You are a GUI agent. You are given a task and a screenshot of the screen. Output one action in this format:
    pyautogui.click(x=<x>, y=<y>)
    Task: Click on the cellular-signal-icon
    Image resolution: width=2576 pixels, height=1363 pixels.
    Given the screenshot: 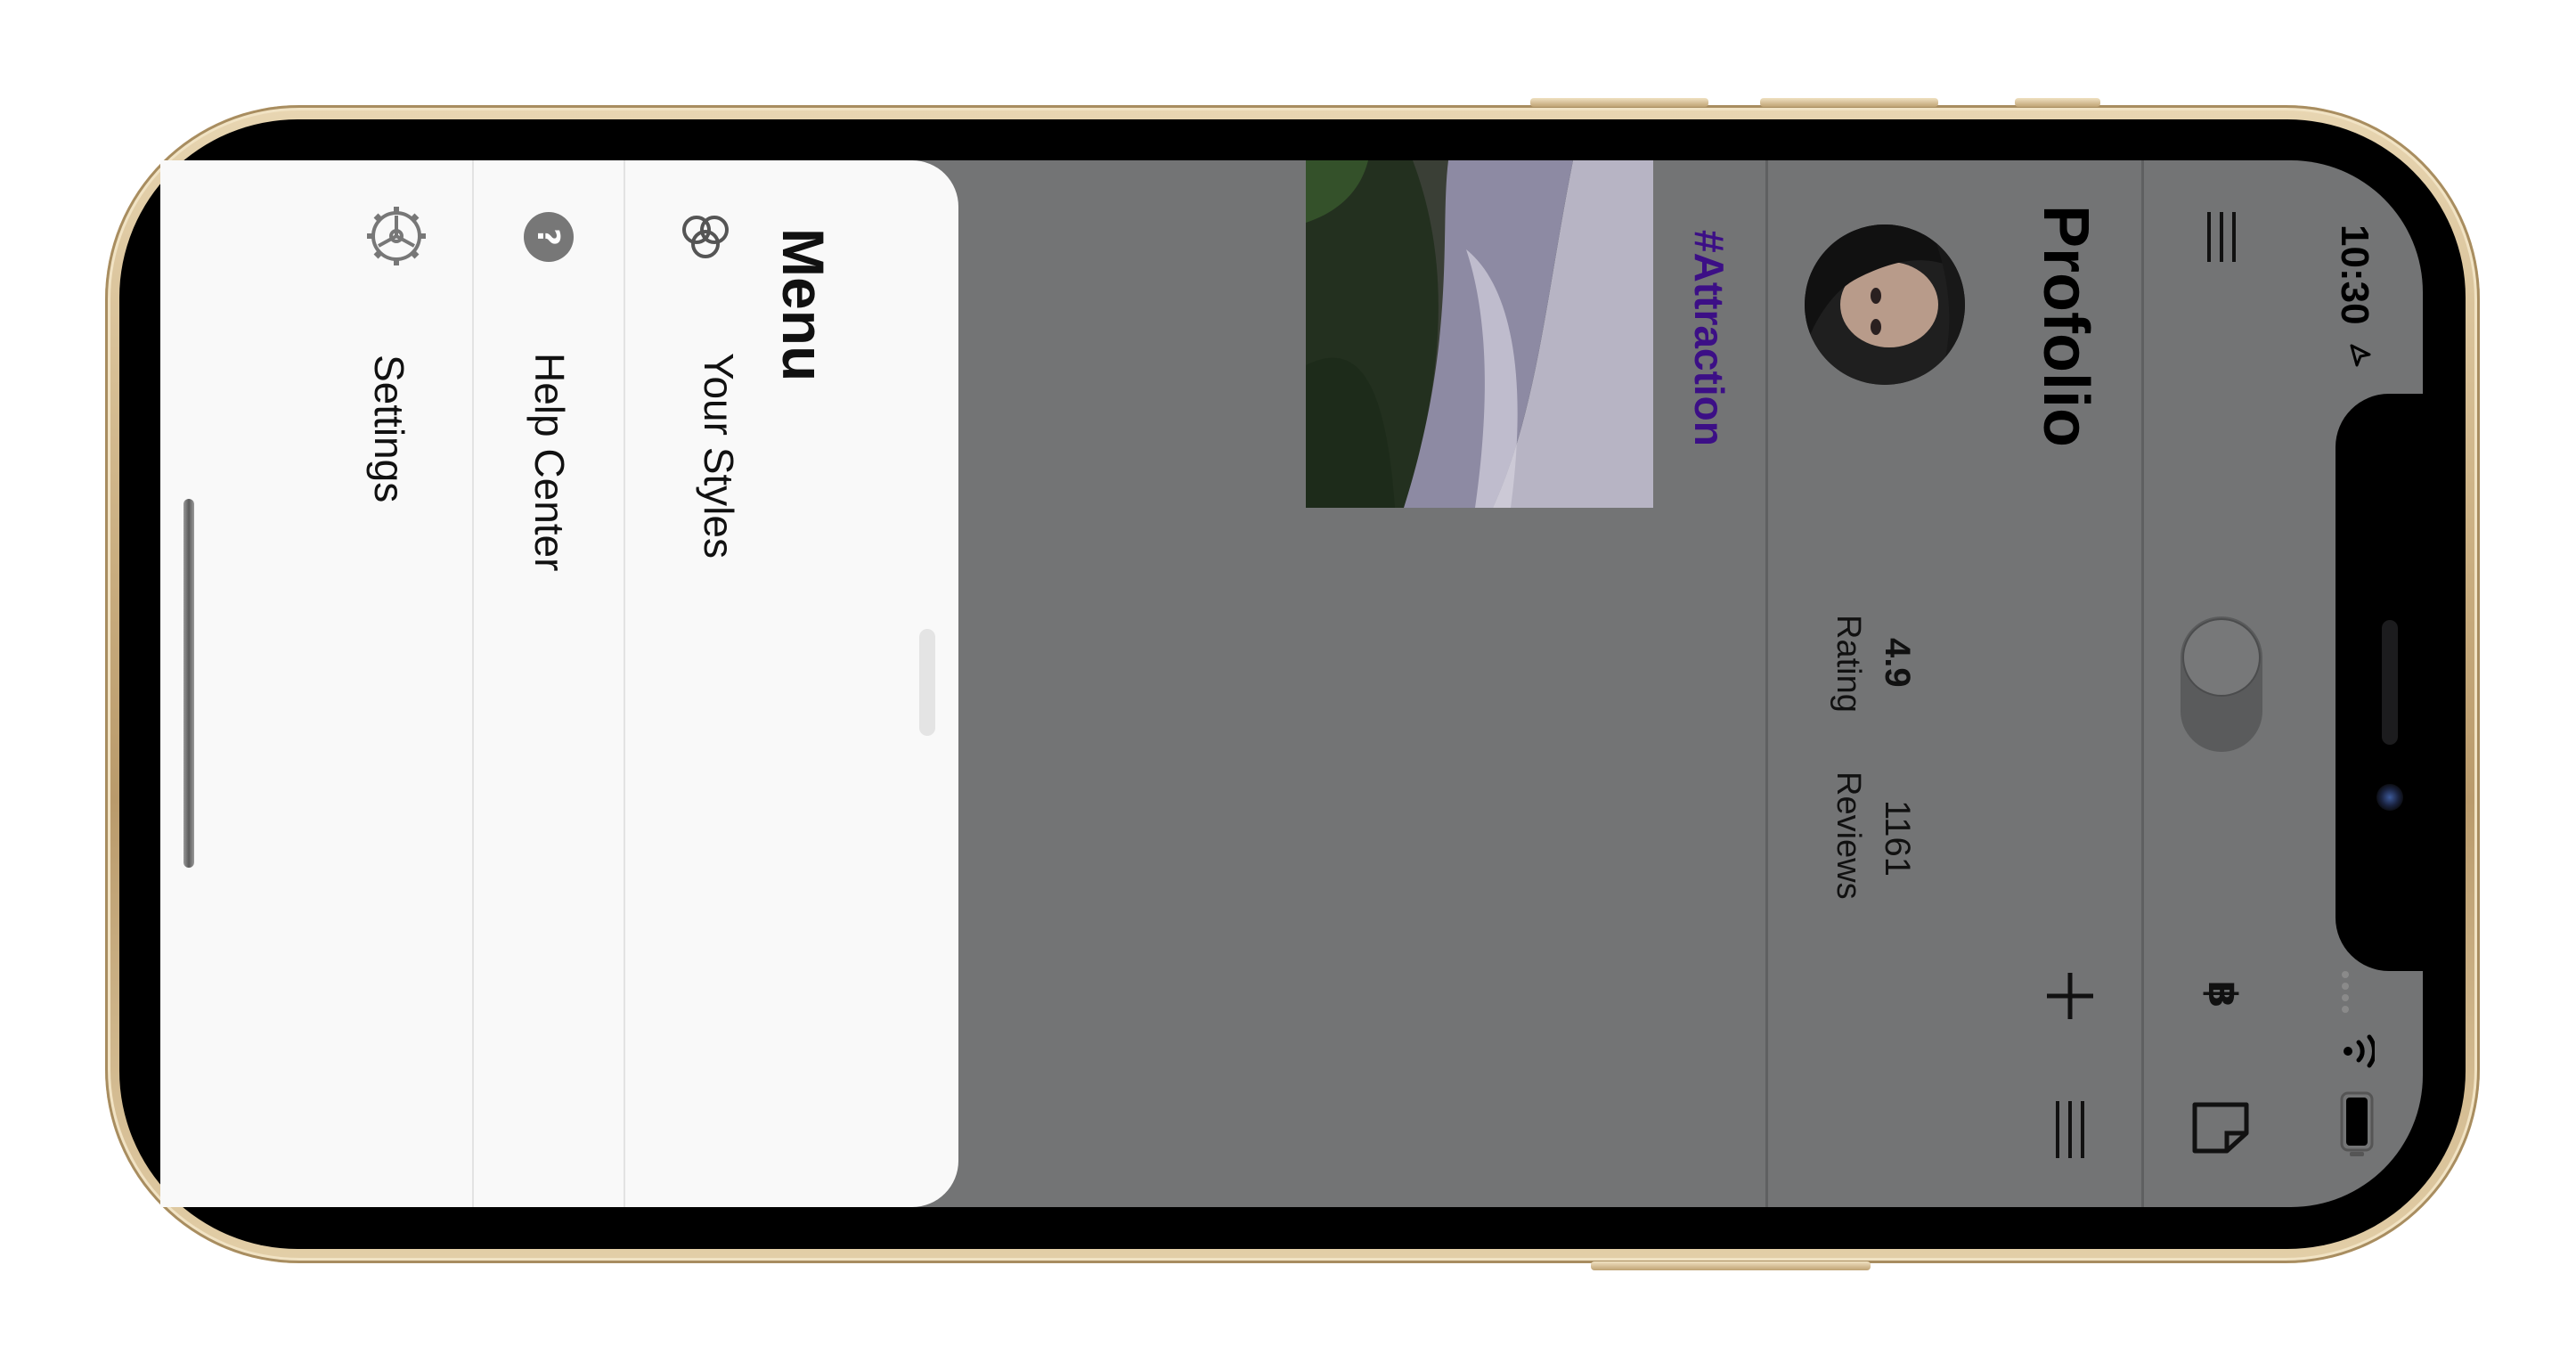 What is the action you would take?
    pyautogui.click(x=2346, y=995)
    